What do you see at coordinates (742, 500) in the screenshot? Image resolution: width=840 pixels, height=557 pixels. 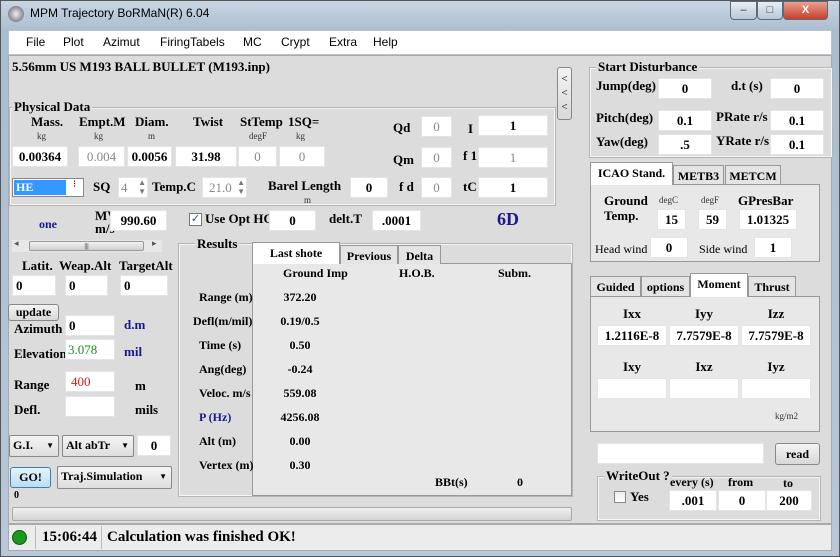 I see `from-input: 0` at bounding box center [742, 500].